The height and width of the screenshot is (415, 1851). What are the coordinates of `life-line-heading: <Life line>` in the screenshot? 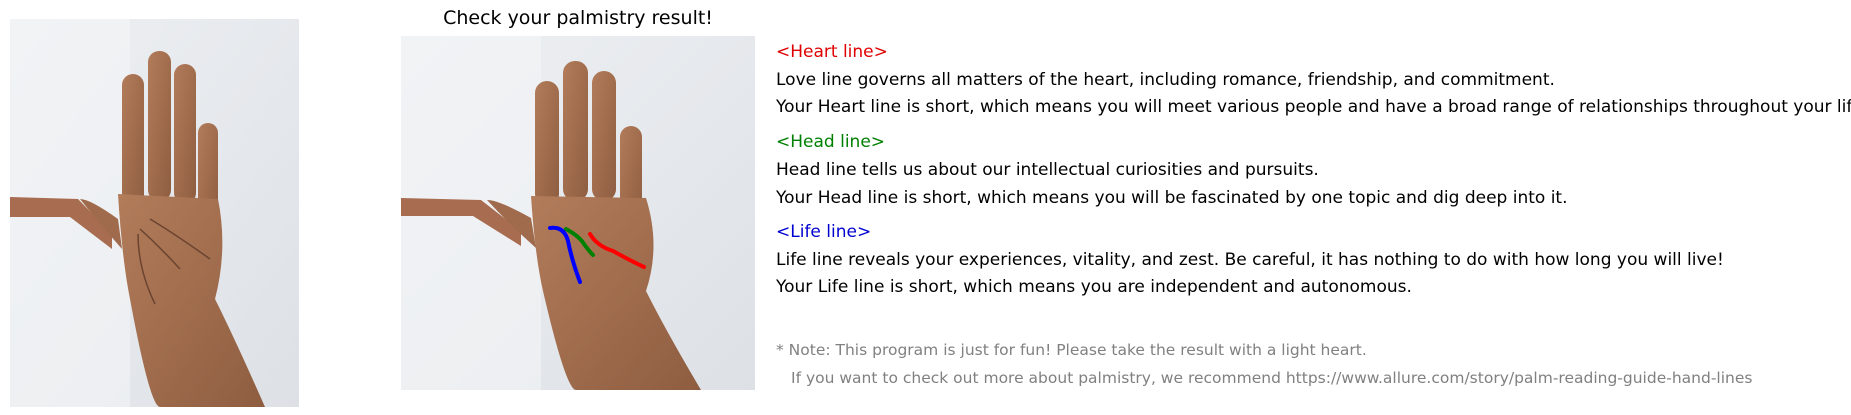 It's located at (824, 232).